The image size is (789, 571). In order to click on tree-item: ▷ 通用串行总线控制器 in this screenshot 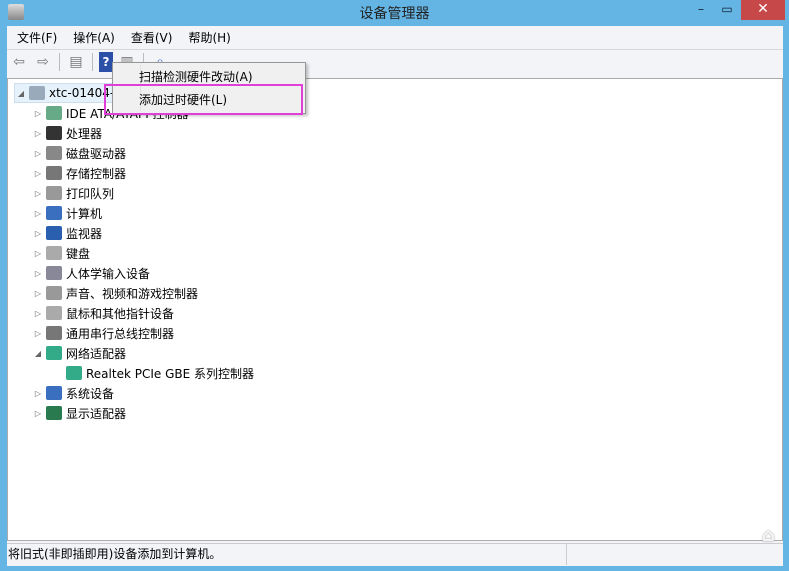, I will do `click(103, 333)`.